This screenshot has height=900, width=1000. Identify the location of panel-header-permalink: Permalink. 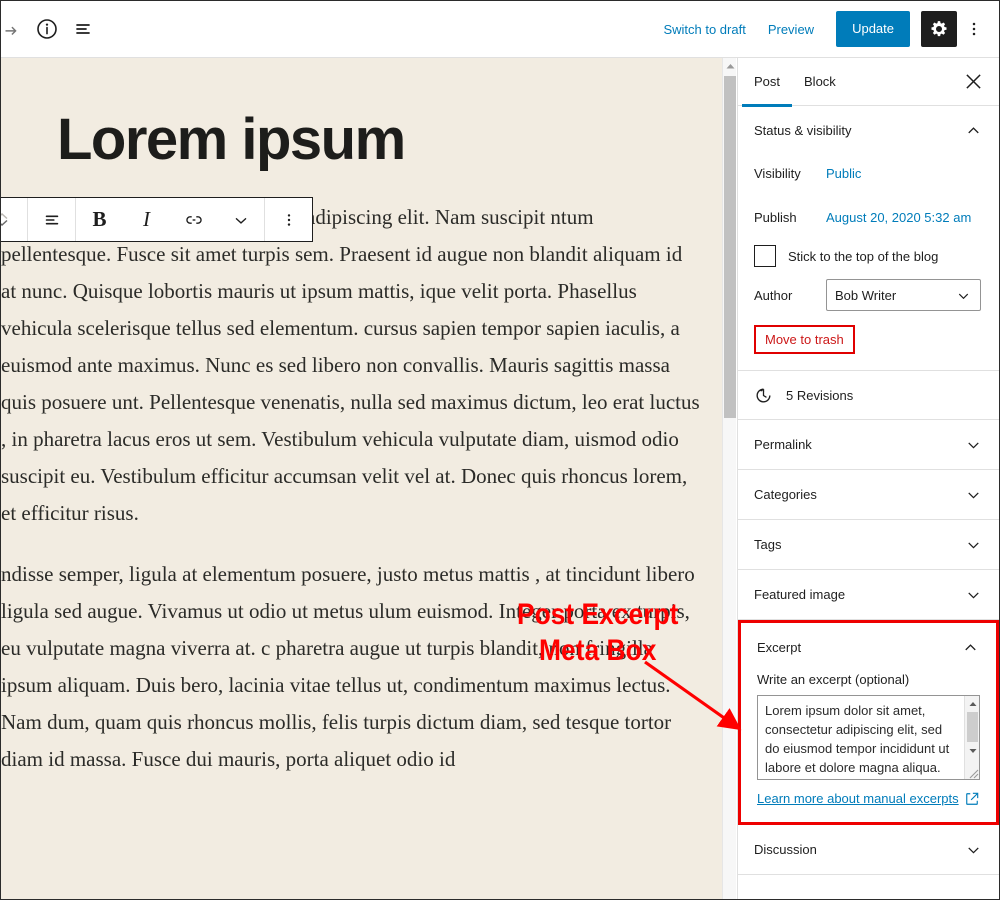
(868, 444).